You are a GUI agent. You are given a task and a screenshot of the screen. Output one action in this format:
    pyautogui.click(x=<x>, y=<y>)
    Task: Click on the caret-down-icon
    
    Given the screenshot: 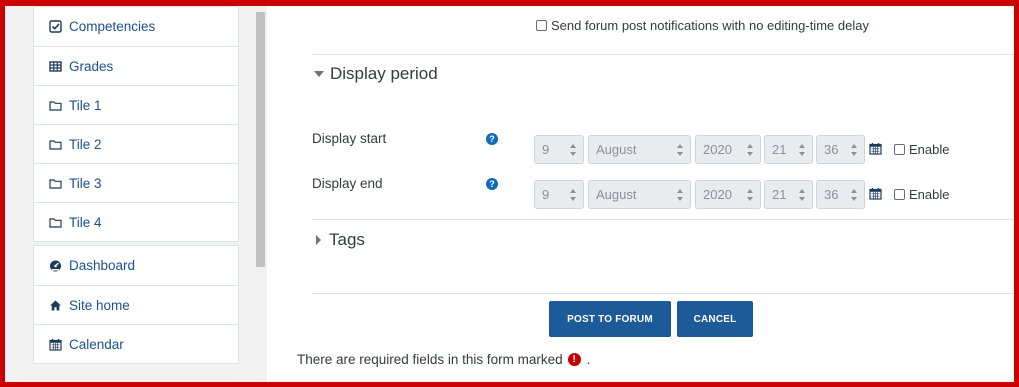 What is the action you would take?
    pyautogui.click(x=319, y=74)
    